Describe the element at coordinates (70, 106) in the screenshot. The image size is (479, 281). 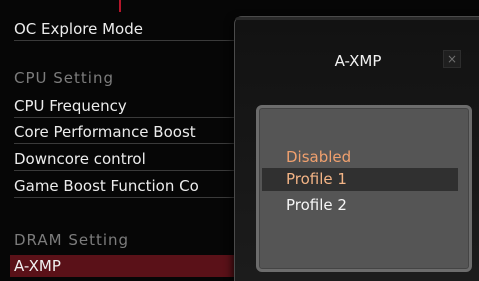
I see `menu-item-label: CPU Frequency` at that location.